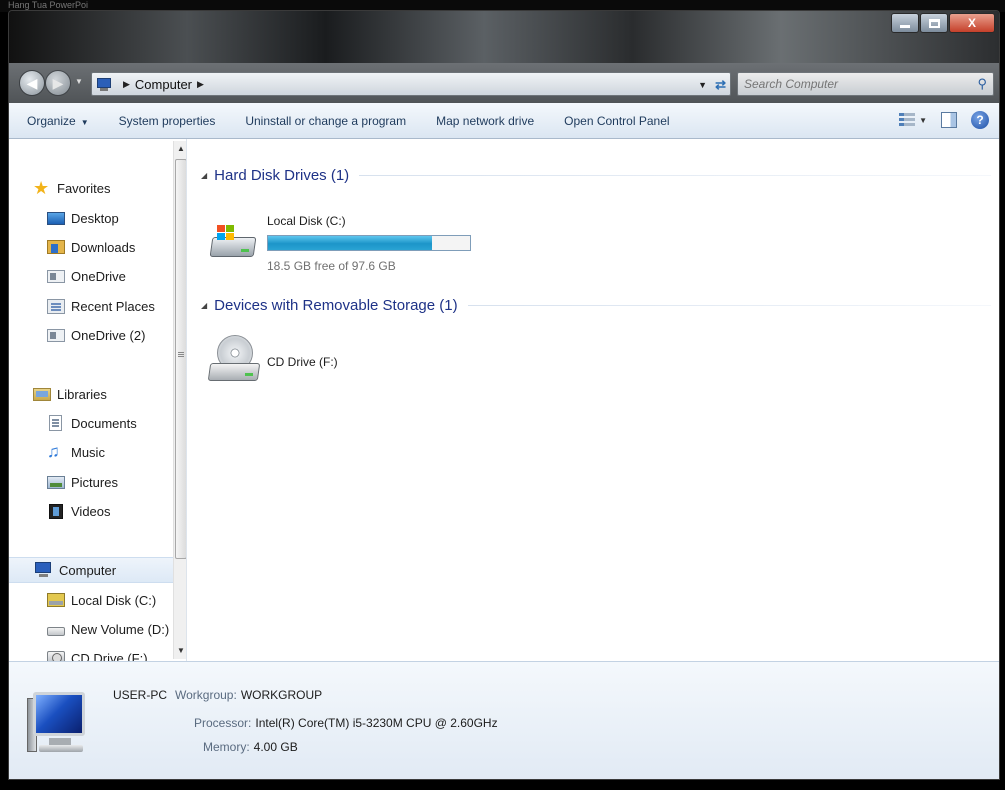 The image size is (1005, 790). What do you see at coordinates (331, 266) in the screenshot?
I see `free-space-text: 18.5 GB free of 97.6 GB` at bounding box center [331, 266].